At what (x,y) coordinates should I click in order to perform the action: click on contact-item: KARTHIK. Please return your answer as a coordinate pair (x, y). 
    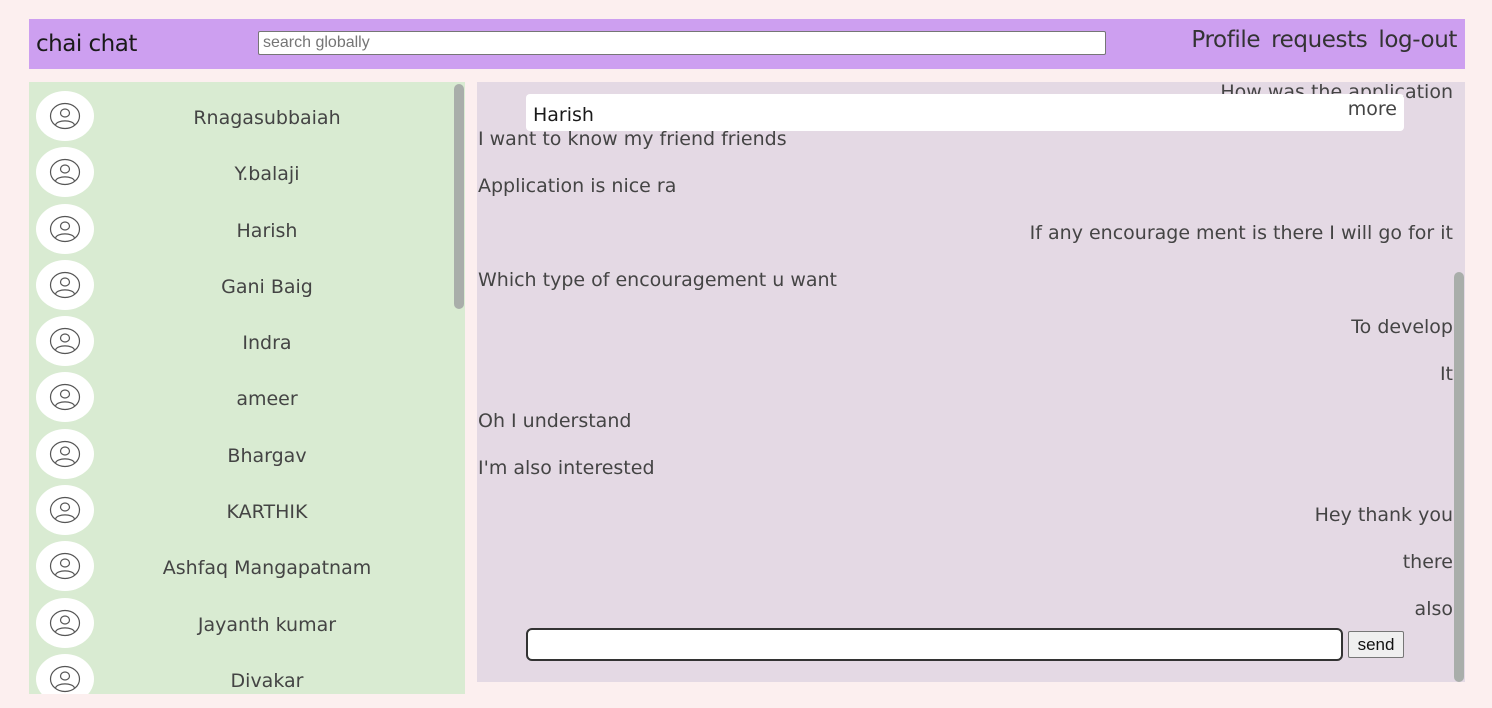
    Looking at the image, I should click on (247, 506).